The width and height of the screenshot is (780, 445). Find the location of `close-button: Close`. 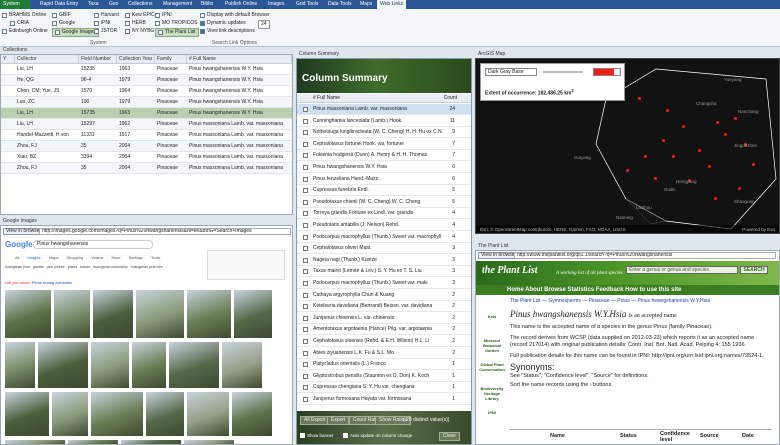

close-button: Close is located at coordinates (449, 436).